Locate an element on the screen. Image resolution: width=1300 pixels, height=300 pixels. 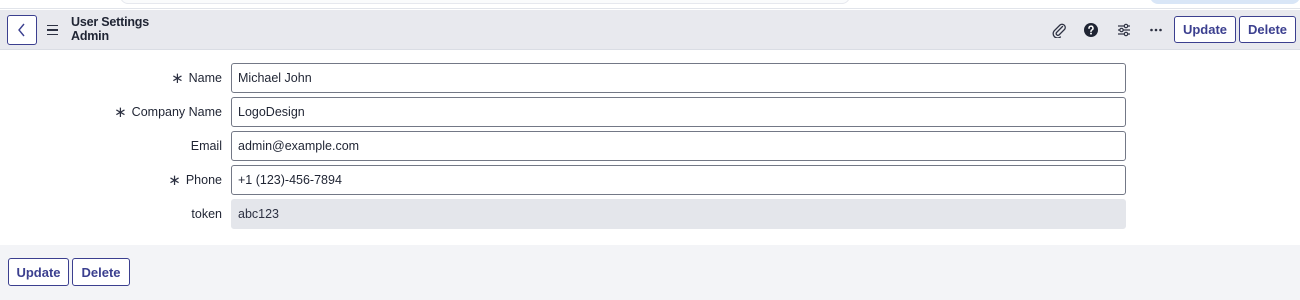
header-delete-button: Delete is located at coordinates (1267, 29).